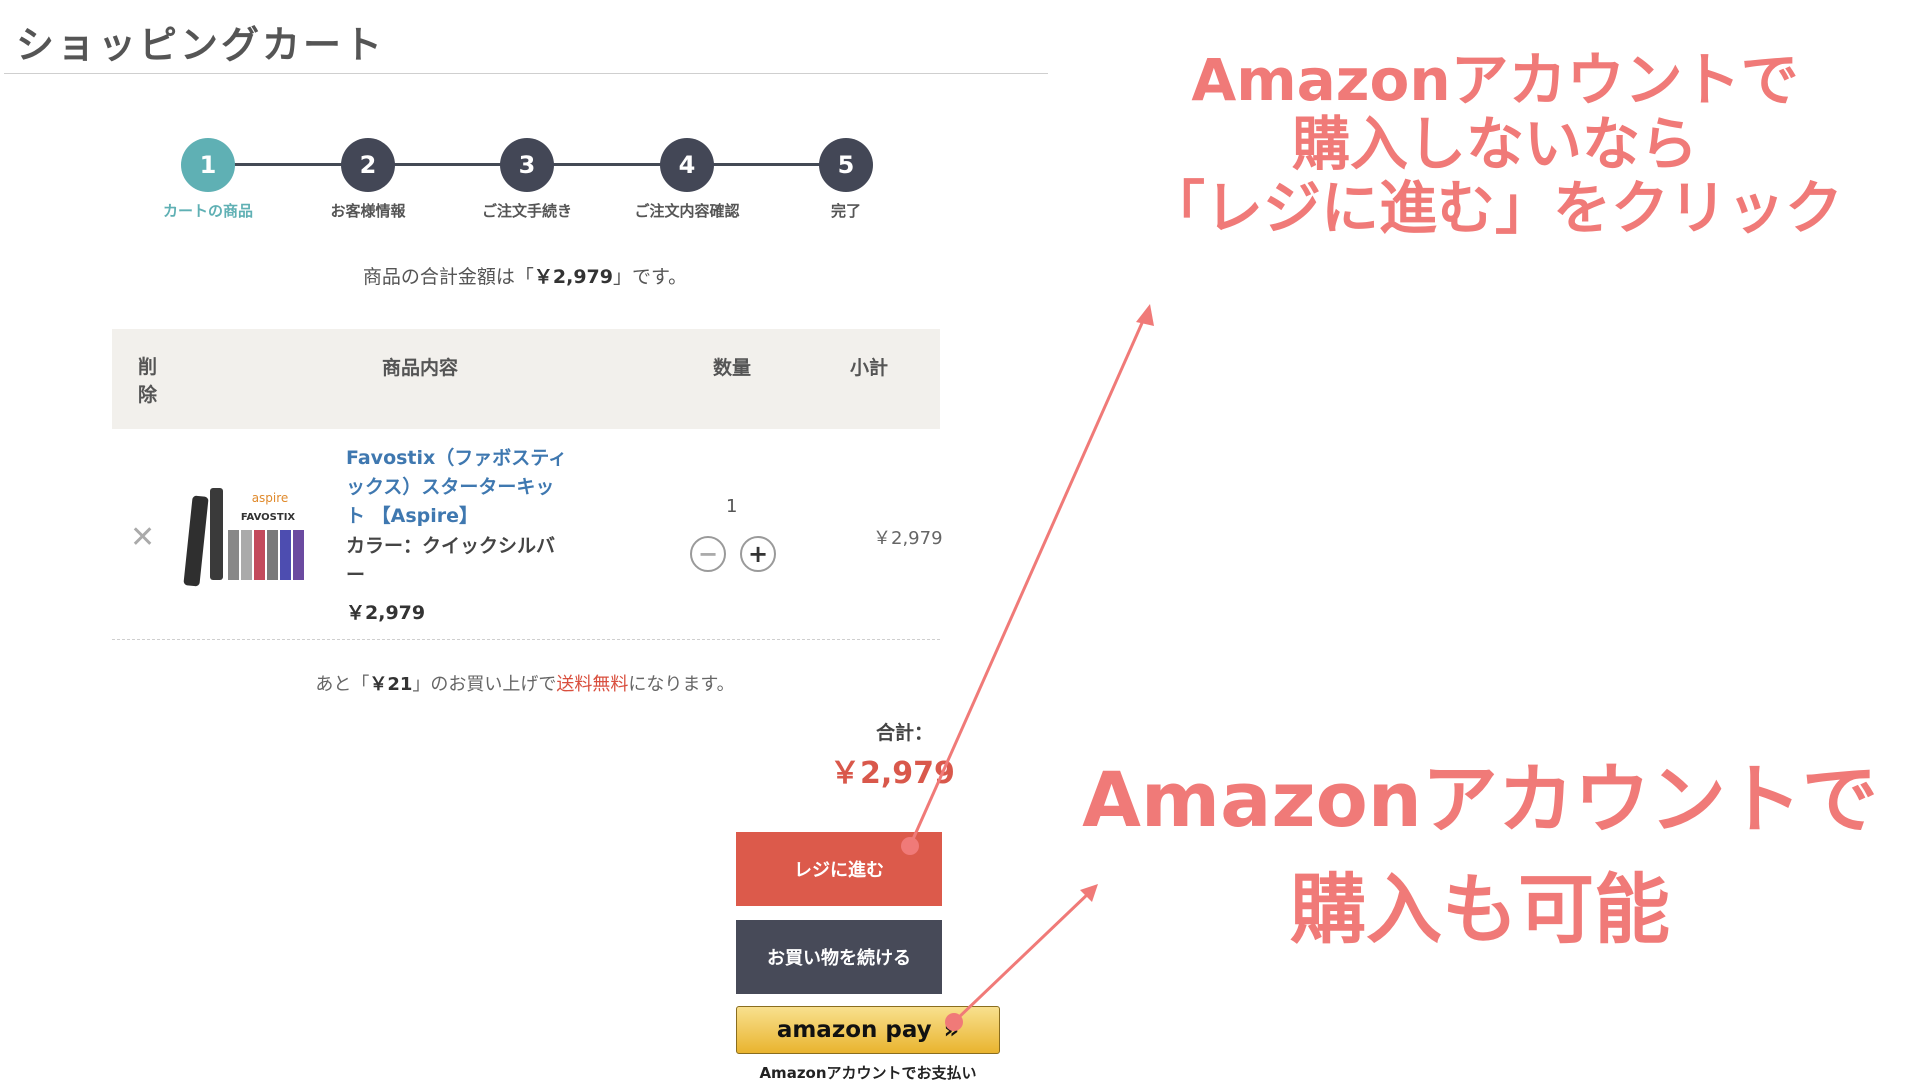 Image resolution: width=1920 pixels, height=1083 pixels. Describe the element at coordinates (687, 165) in the screenshot. I see `step-4-circle: 4` at that location.